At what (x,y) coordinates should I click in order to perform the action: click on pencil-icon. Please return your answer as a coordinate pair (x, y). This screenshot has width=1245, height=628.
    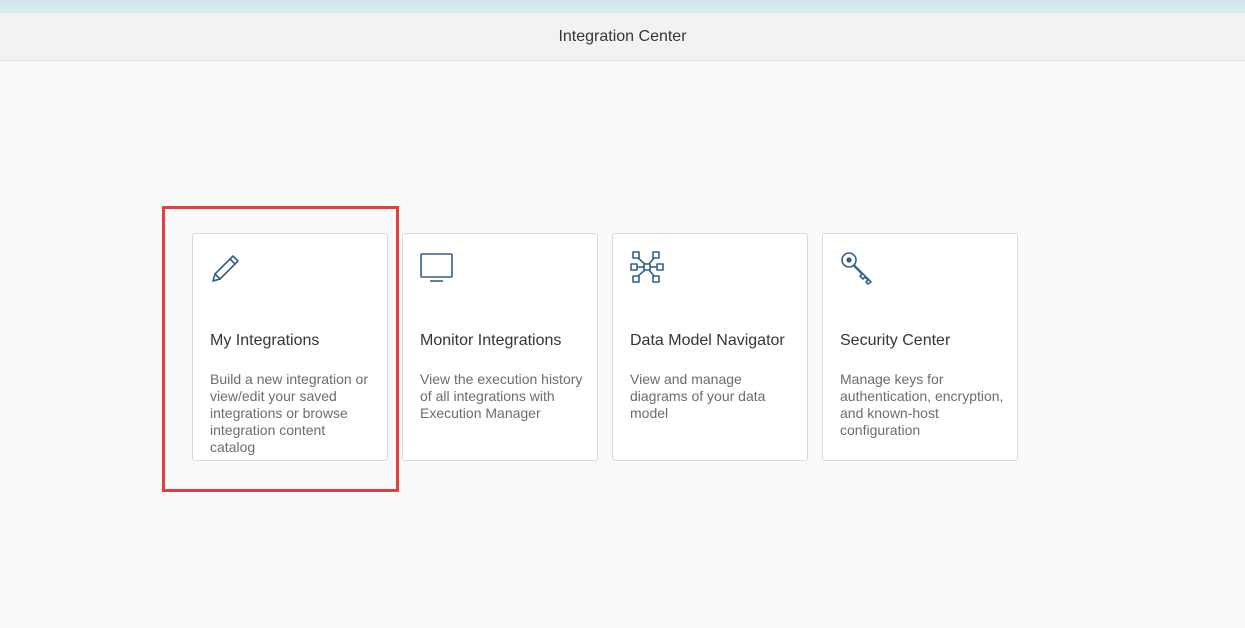
    Looking at the image, I should click on (227, 268).